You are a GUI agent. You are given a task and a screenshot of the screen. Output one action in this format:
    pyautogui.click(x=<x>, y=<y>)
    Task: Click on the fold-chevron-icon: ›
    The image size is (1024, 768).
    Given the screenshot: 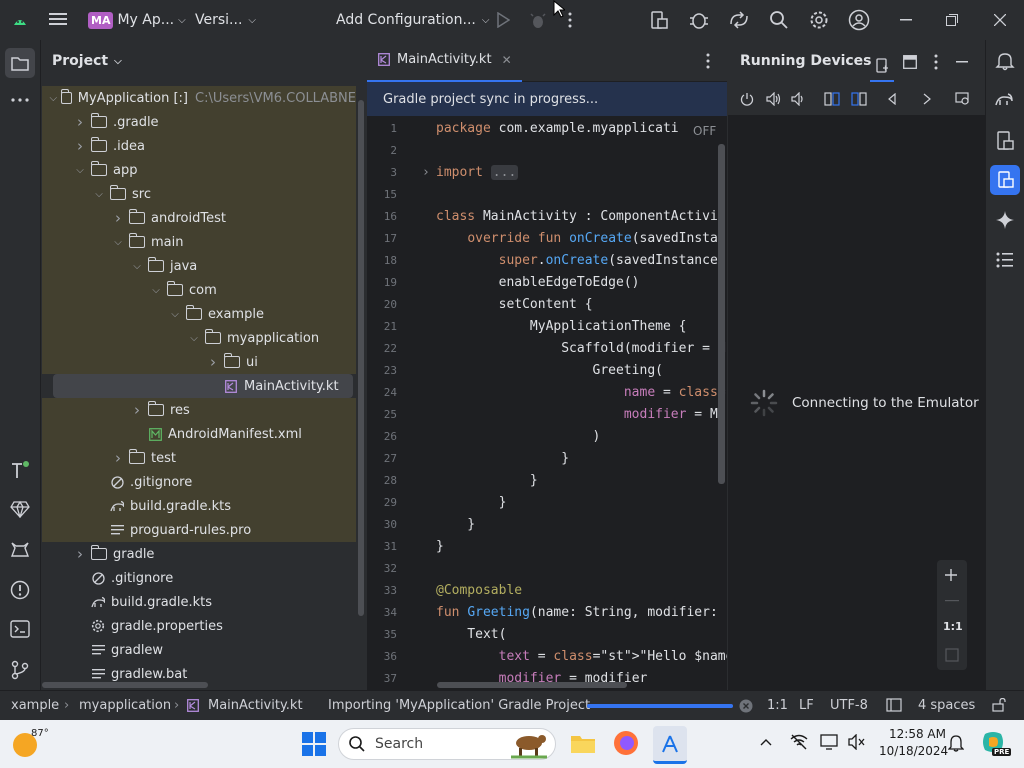 What is the action you would take?
    pyautogui.click(x=426, y=172)
    